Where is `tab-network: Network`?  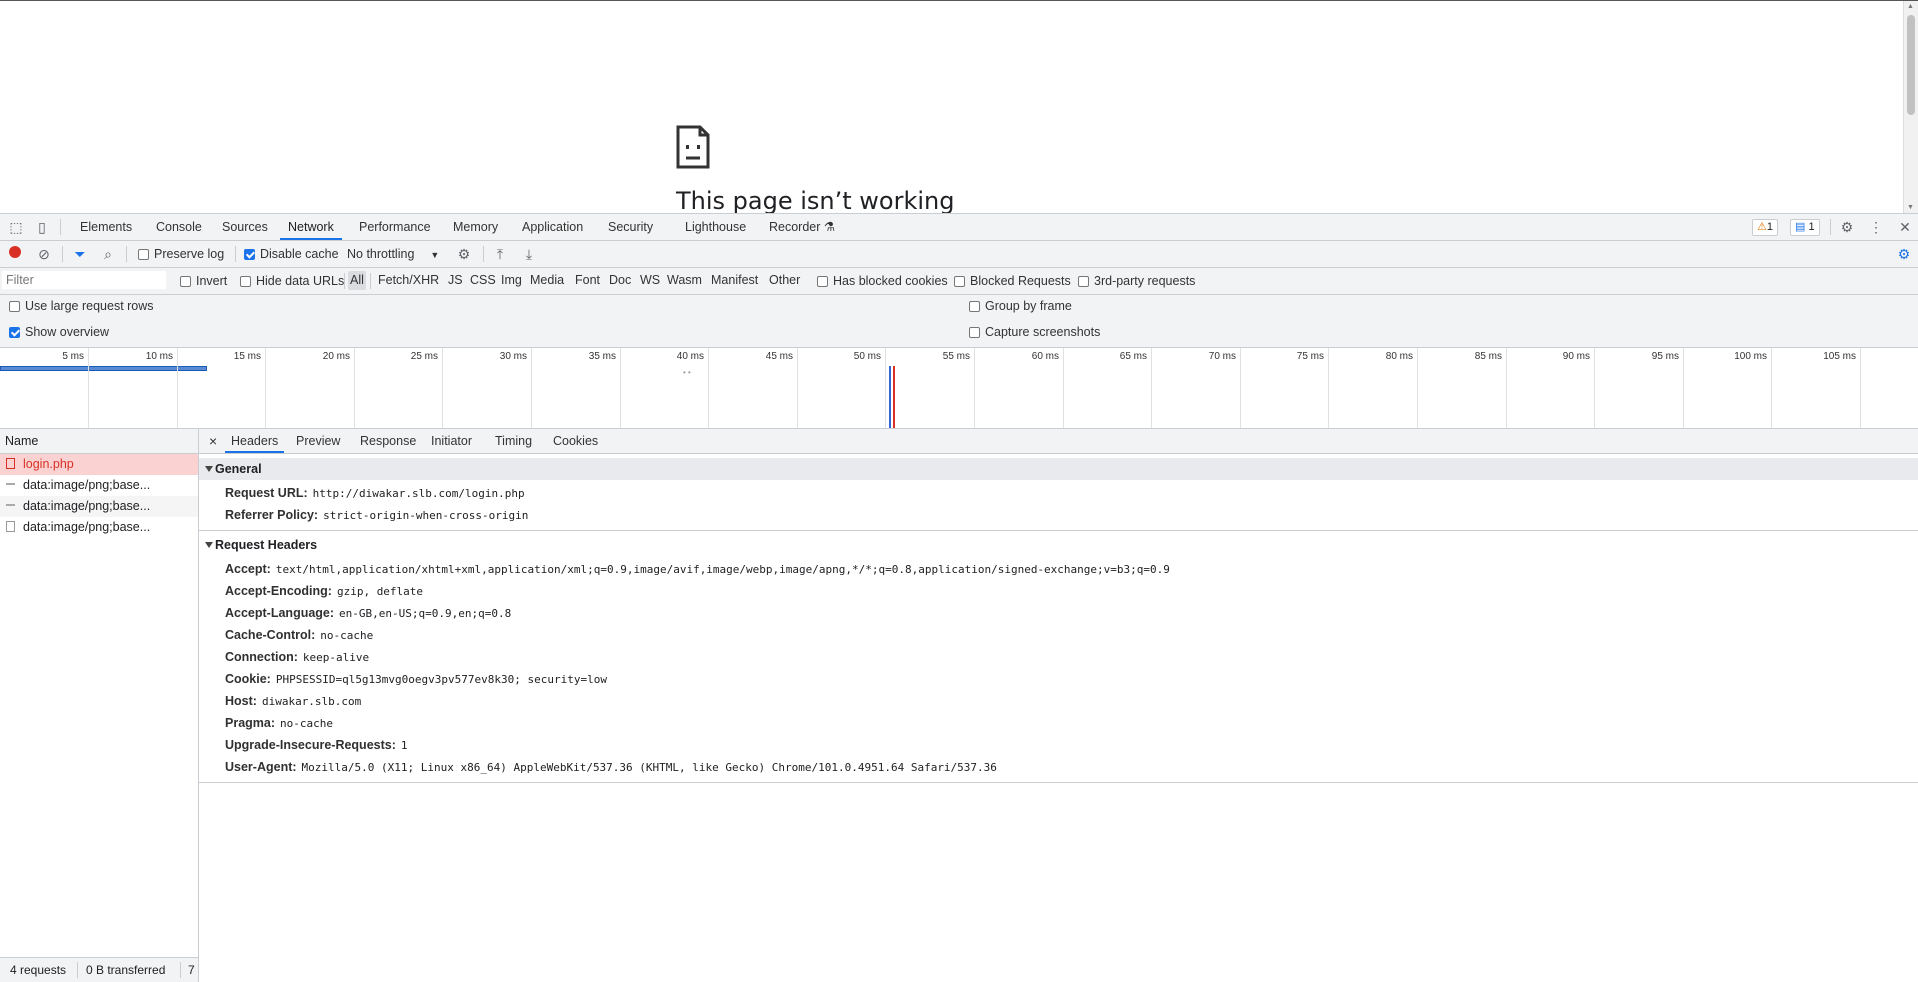 tab-network: Network is located at coordinates (311, 227).